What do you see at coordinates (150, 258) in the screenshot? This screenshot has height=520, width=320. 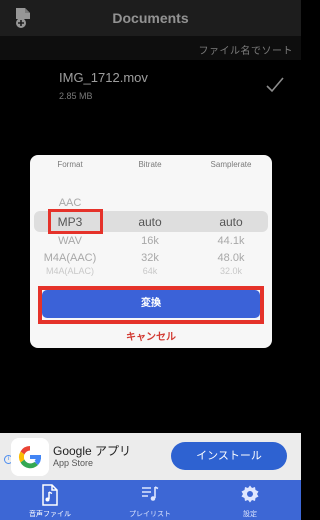 I see `bitrate-option: 32k` at bounding box center [150, 258].